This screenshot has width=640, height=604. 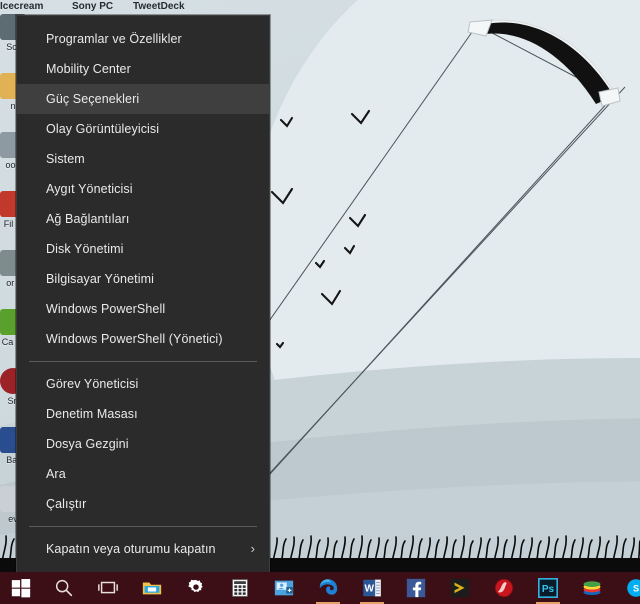 I want to click on svg-text: Ps, so click(x=548, y=589).